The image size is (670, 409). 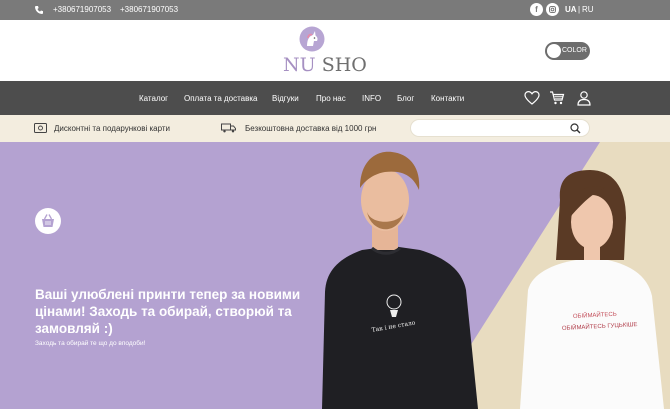 I want to click on search-input, so click(x=500, y=128).